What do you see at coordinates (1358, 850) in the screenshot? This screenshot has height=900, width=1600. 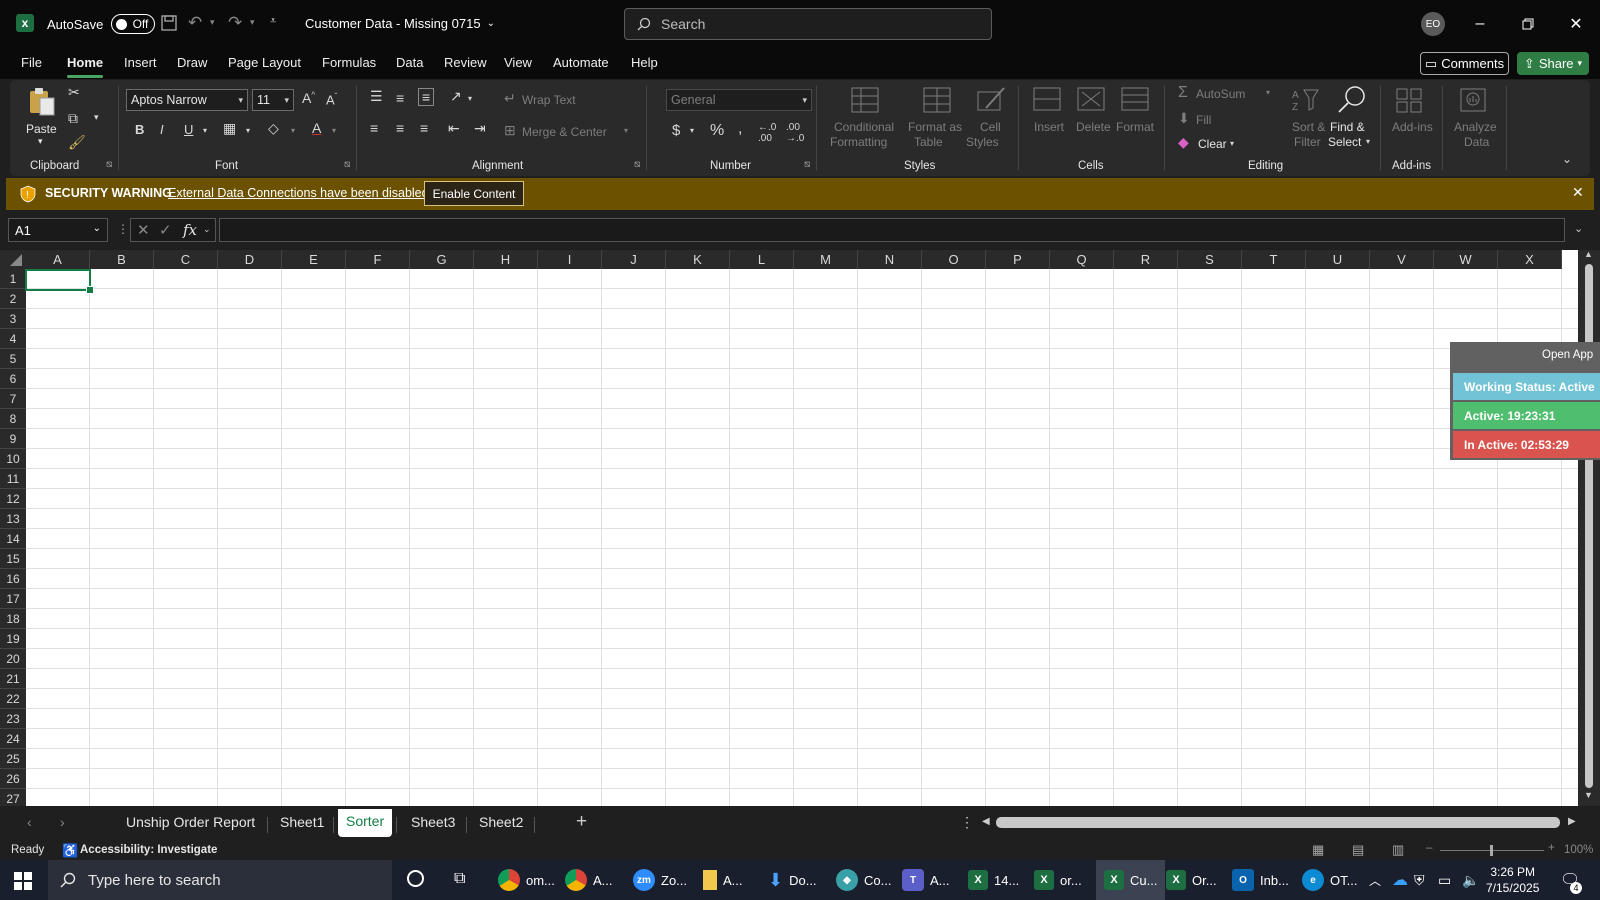 I see `page-layout-view-icon: ▤` at bounding box center [1358, 850].